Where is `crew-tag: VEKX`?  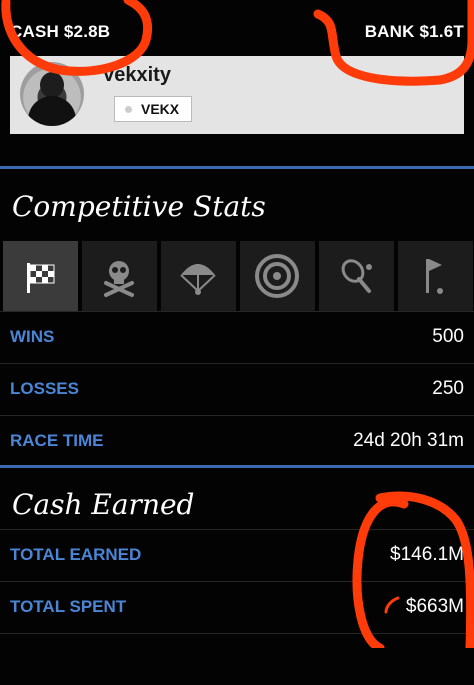 crew-tag: VEKX is located at coordinates (160, 109).